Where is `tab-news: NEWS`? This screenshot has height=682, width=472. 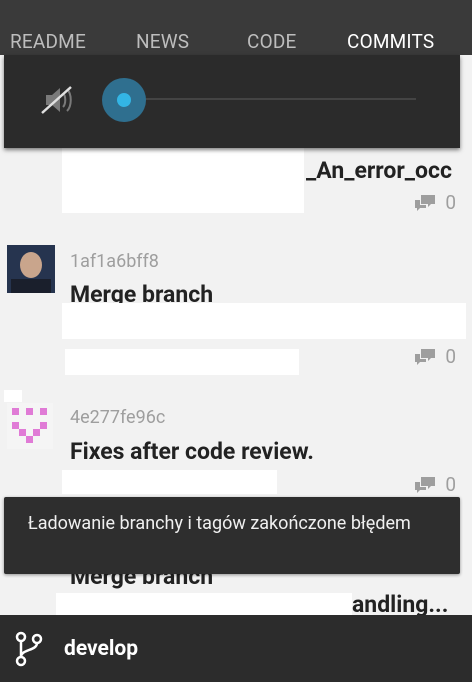 tab-news: NEWS is located at coordinates (162, 41).